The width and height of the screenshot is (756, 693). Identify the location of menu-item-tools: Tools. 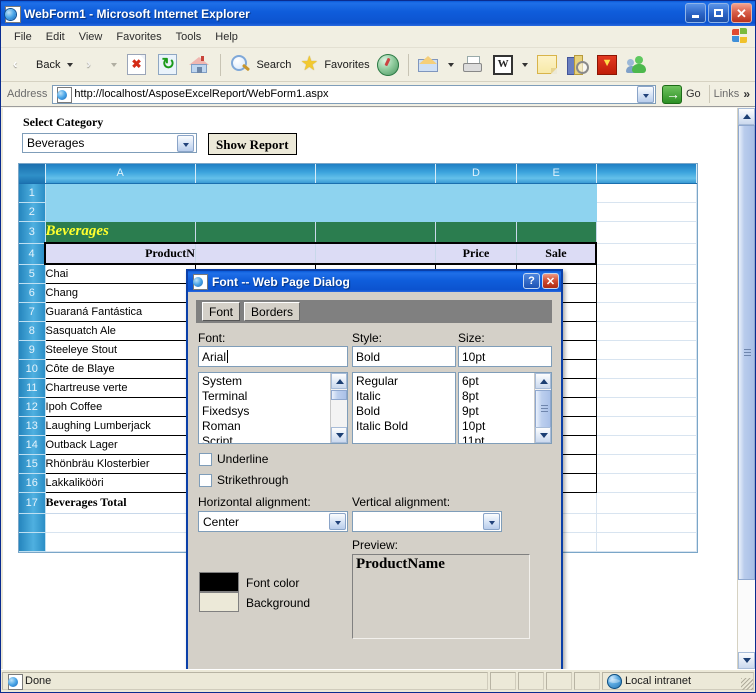
(189, 37).